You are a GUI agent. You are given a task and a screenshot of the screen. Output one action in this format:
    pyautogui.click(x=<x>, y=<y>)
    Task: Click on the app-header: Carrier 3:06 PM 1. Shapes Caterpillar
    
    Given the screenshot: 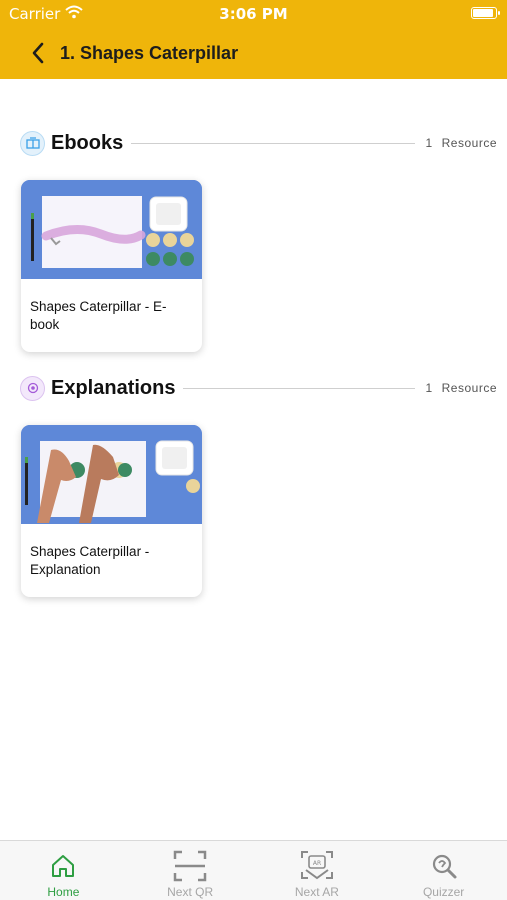 What is the action you would take?
    pyautogui.click(x=253, y=39)
    